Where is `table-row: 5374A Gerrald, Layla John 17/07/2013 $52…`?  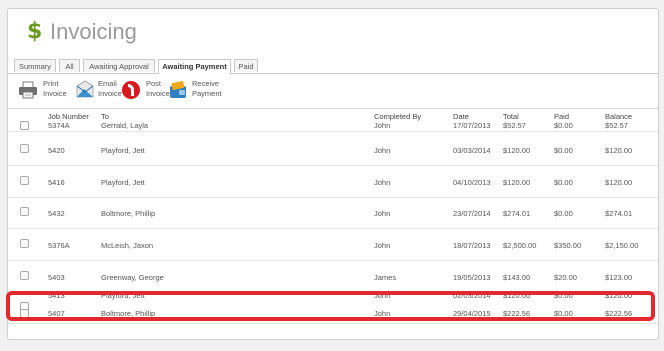 table-row: 5374A Gerrald, Layla John 17/07/2013 $52… is located at coordinates (333, 125).